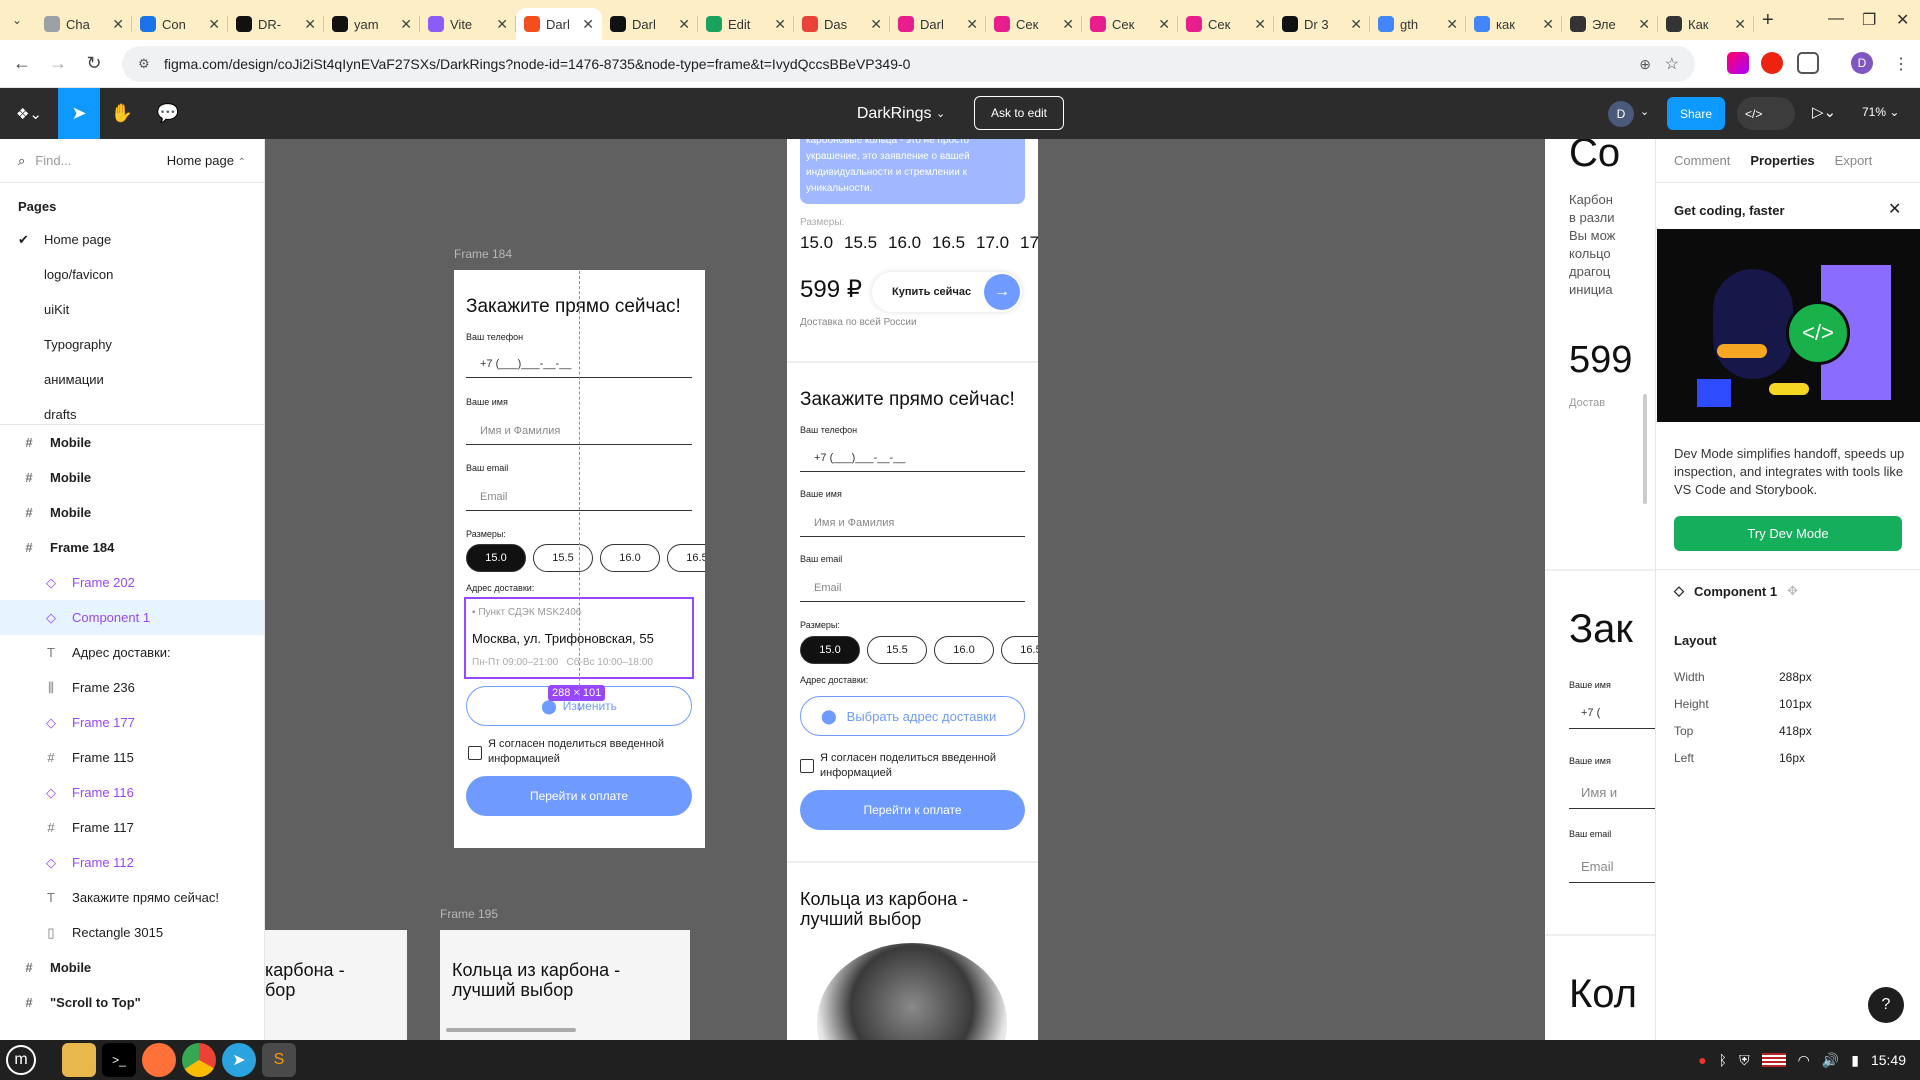  Describe the element at coordinates (132, 1002) in the screenshot. I see `layer-row: # "Scroll to Top"` at that location.